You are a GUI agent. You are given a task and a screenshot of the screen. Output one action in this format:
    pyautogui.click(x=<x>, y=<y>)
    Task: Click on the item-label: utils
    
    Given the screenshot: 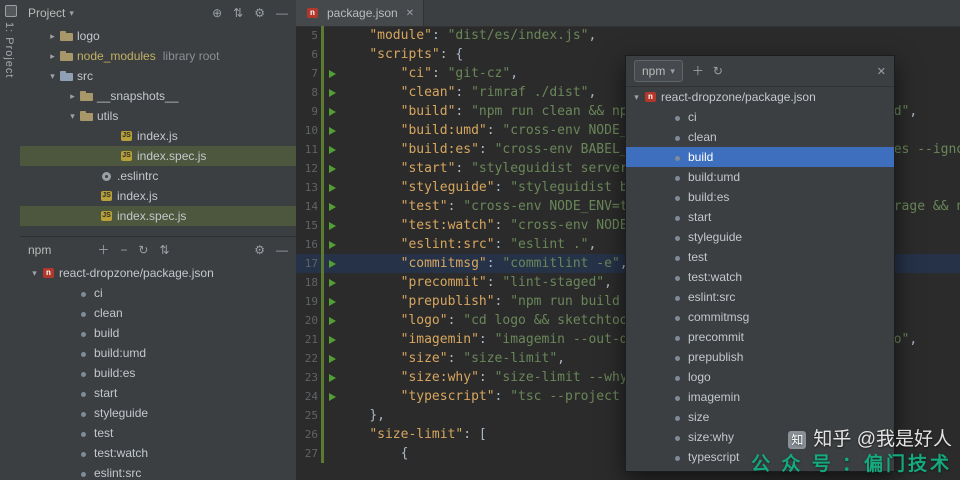 What is the action you would take?
    pyautogui.click(x=108, y=116)
    